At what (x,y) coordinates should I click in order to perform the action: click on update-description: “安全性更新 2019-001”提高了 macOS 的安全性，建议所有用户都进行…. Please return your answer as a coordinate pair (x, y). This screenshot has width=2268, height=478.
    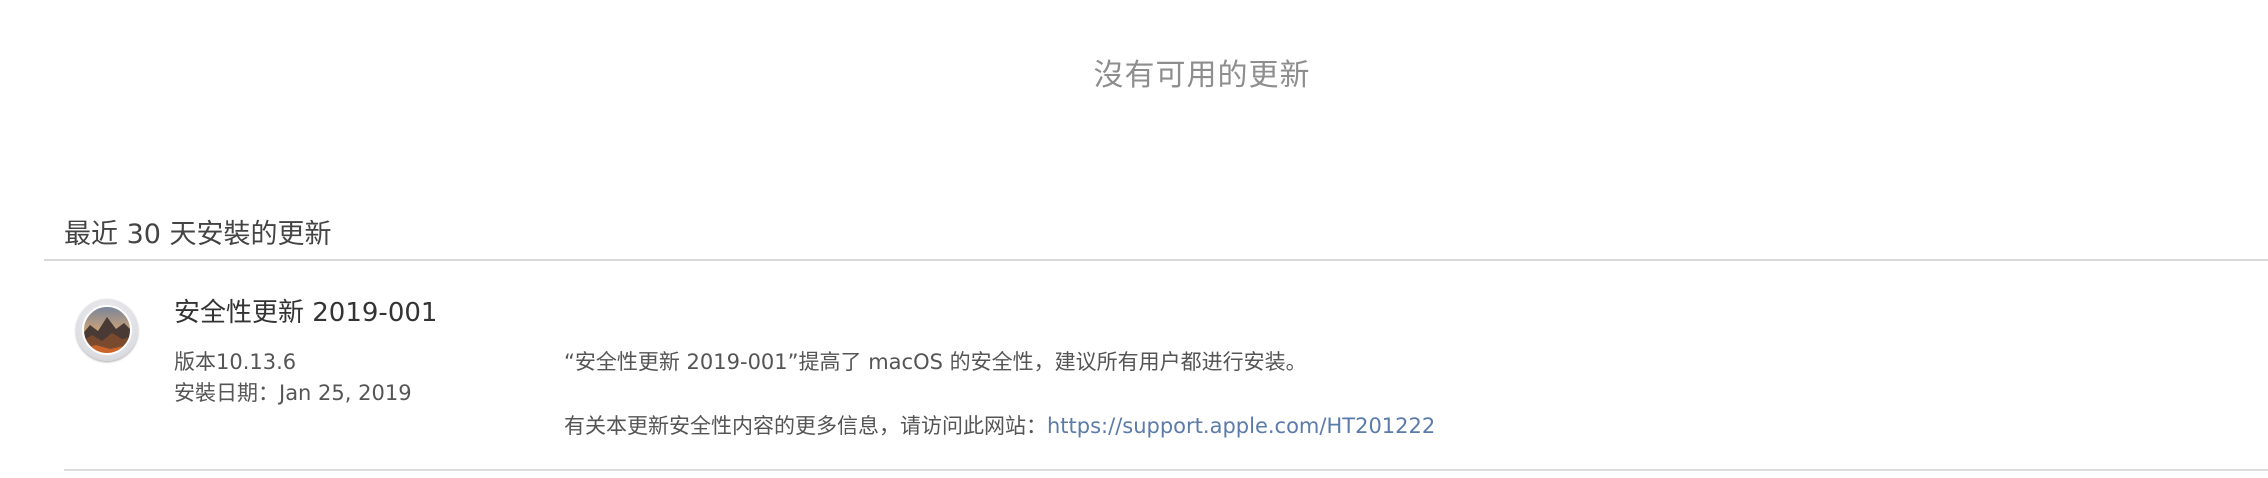
    Looking at the image, I should click on (935, 362).